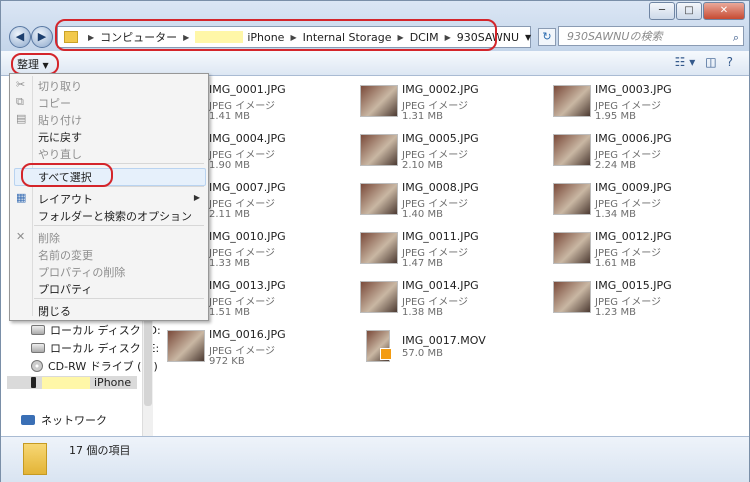 The height and width of the screenshot is (482, 750). What do you see at coordinates (20, 101) in the screenshot?
I see `copy-icon: ⧉` at bounding box center [20, 101].